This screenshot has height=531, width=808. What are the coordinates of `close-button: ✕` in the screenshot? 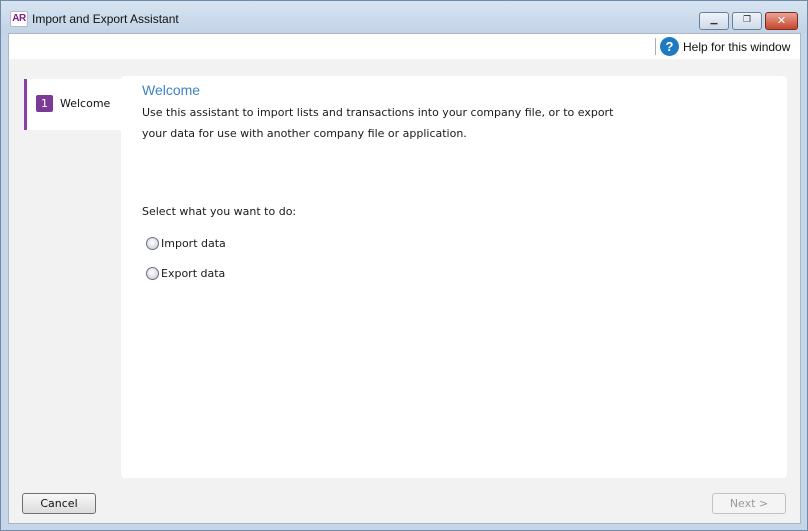 It's located at (781, 21).